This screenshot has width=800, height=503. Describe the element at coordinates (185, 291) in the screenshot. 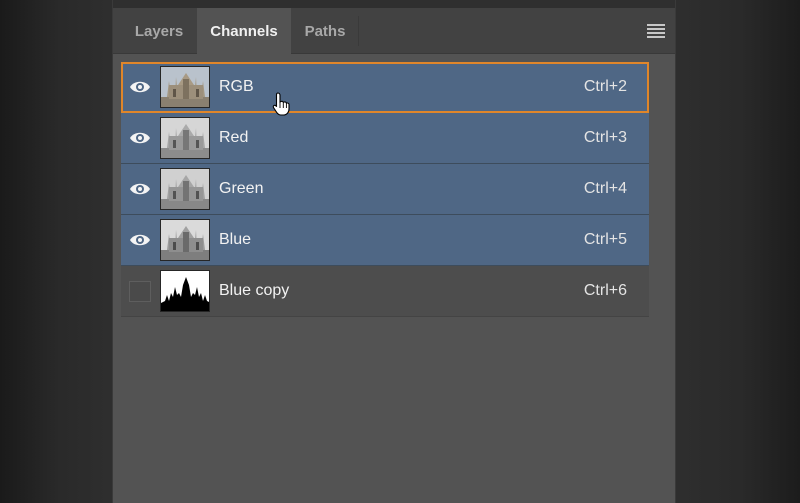

I see `channel-thumbnail-blue-copy` at that location.